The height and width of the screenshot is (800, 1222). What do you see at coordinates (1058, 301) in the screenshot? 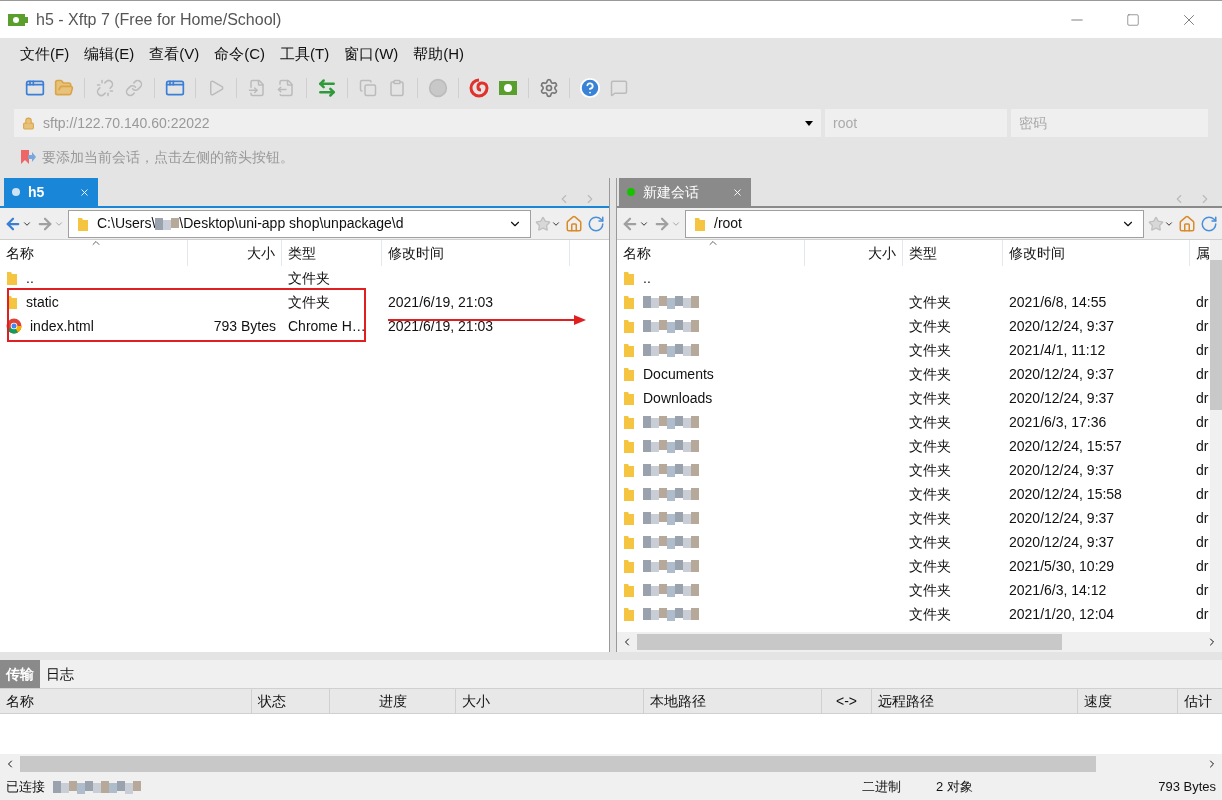
I see `modified-time: 2021/6/8, 14:55` at bounding box center [1058, 301].